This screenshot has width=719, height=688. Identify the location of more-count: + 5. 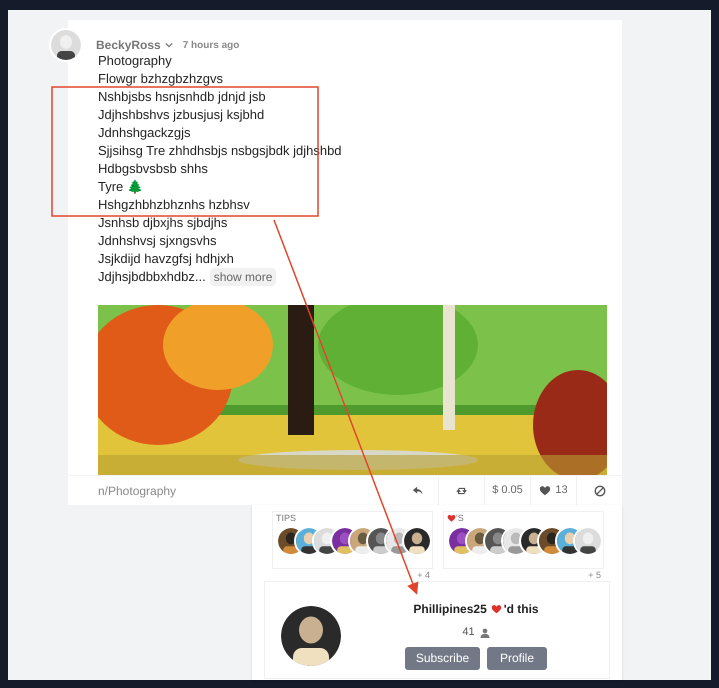
(594, 575).